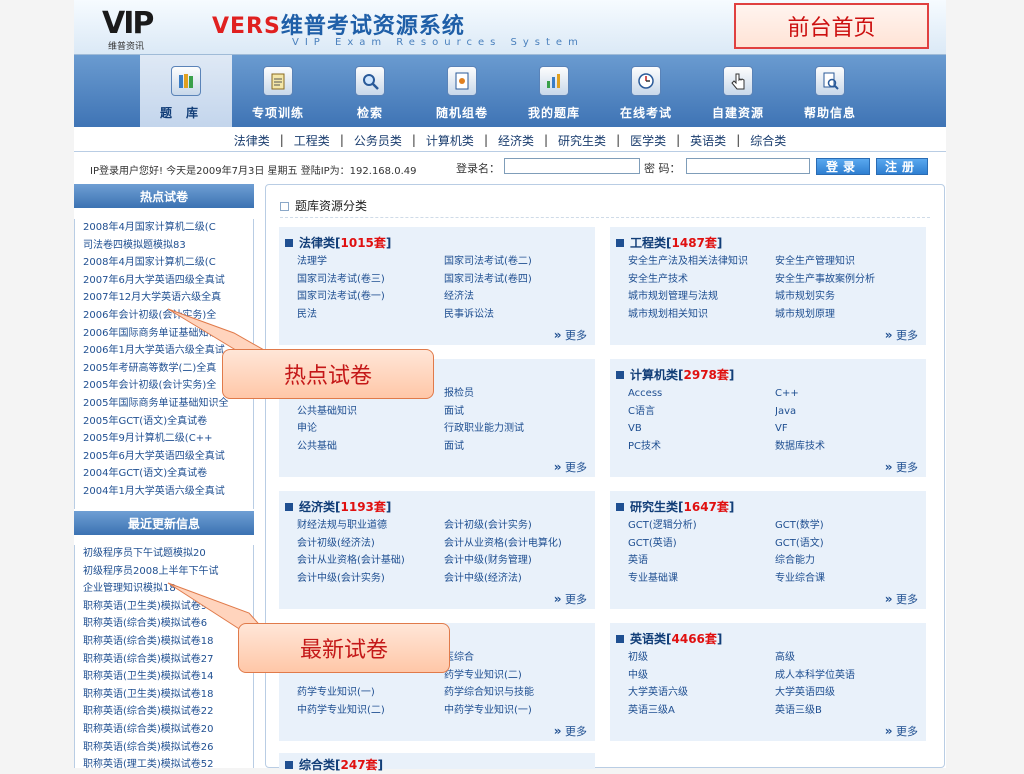  Describe the element at coordinates (846, 658) in the screenshot. I see `box-item-link: 高级` at that location.